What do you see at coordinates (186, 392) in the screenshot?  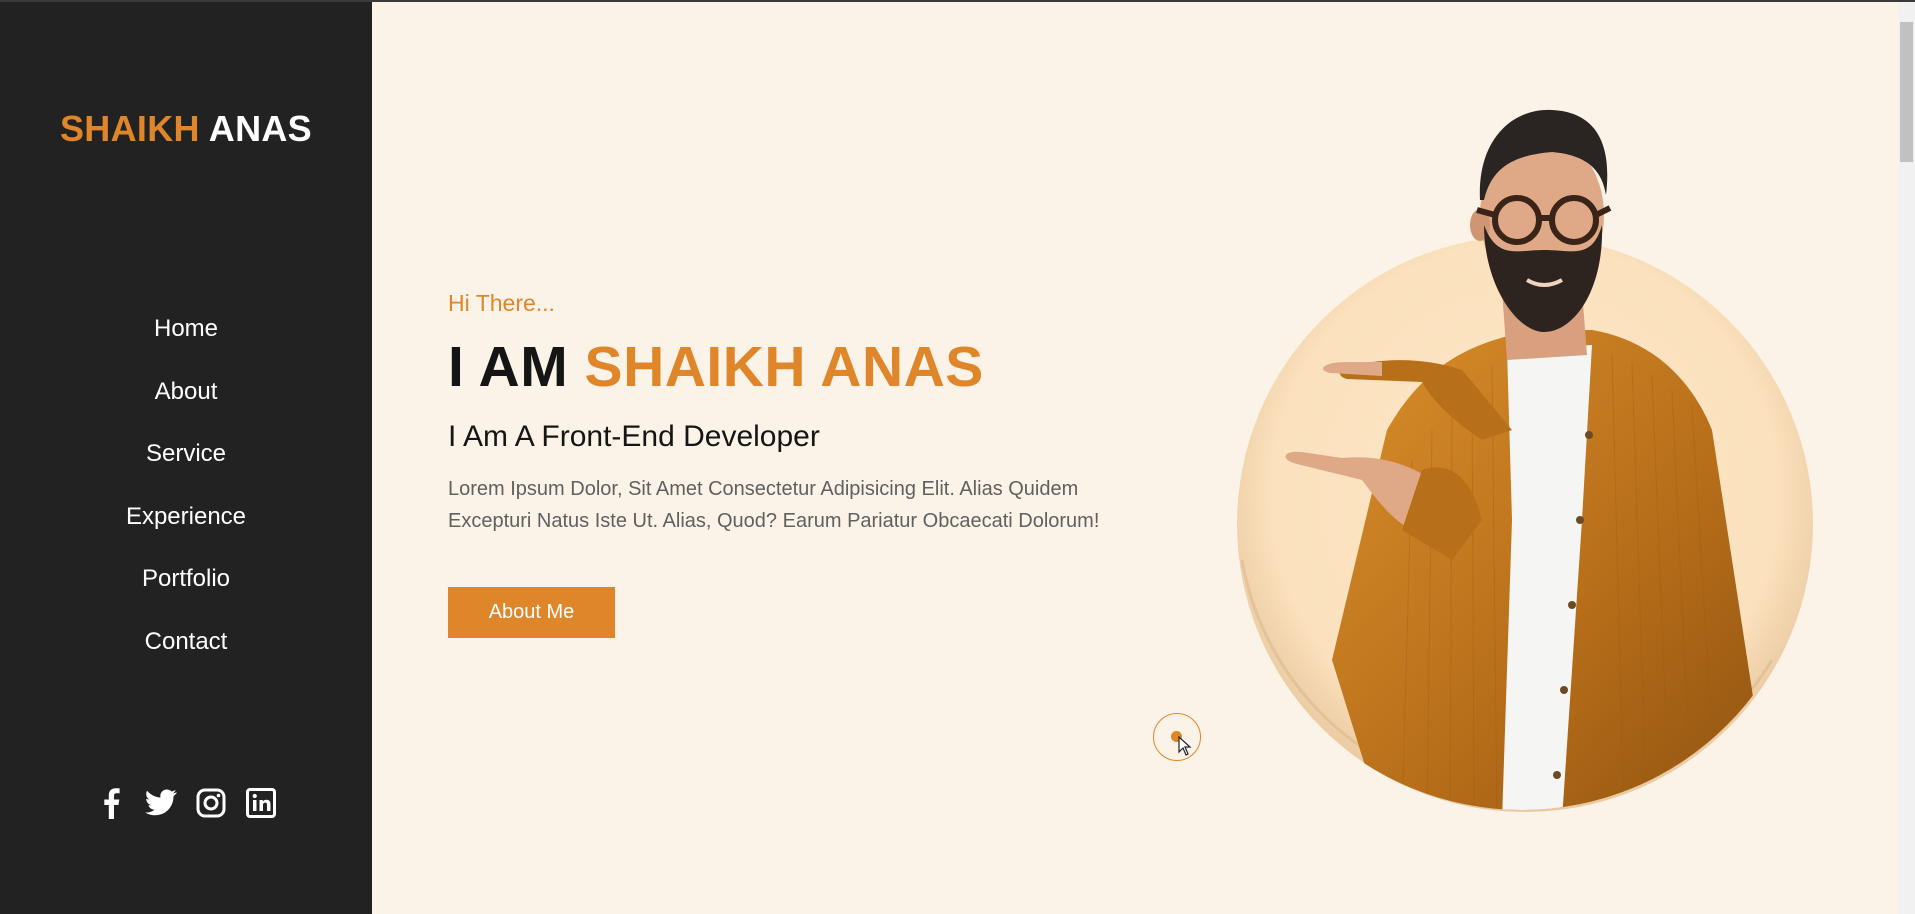 I see `nav-item-about: About` at bounding box center [186, 392].